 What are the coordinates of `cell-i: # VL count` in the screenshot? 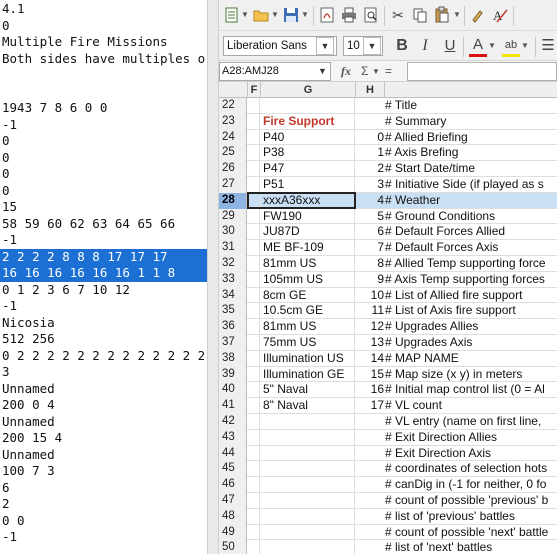 It's located at (471, 406).